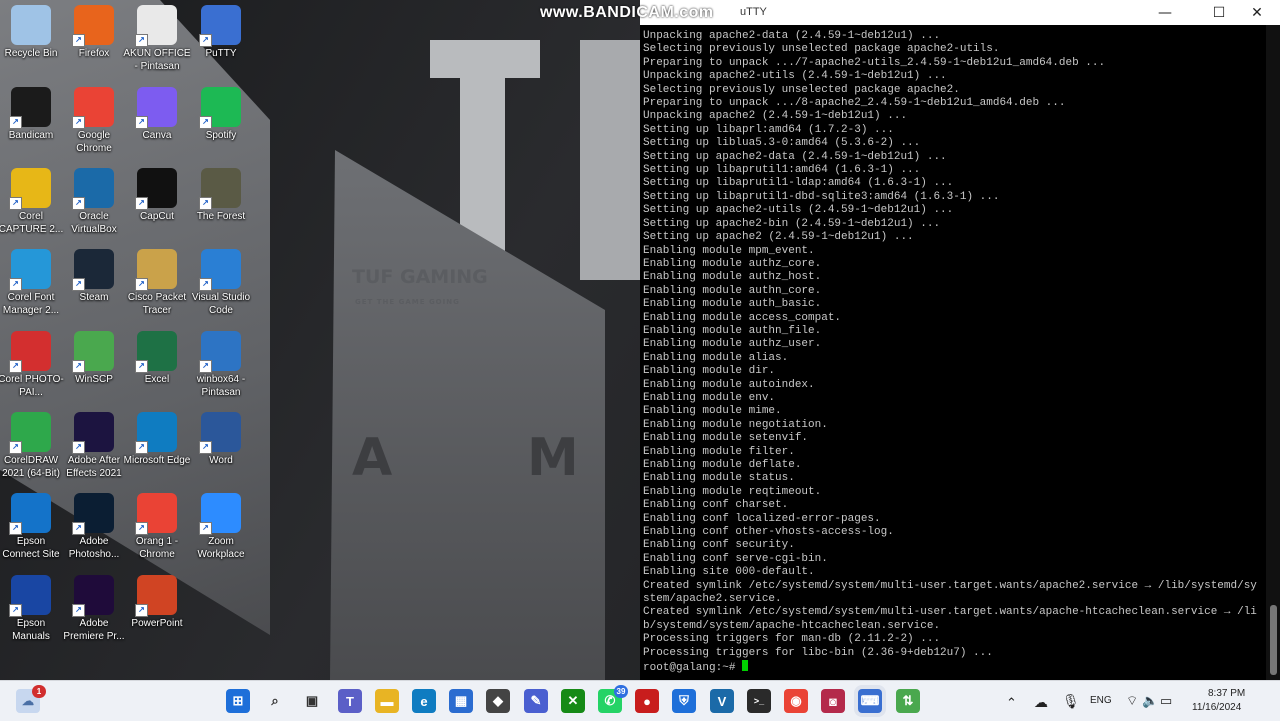 This screenshot has height=721, width=1280. I want to click on desktop-icon: ↗ Canva, so click(157, 115).